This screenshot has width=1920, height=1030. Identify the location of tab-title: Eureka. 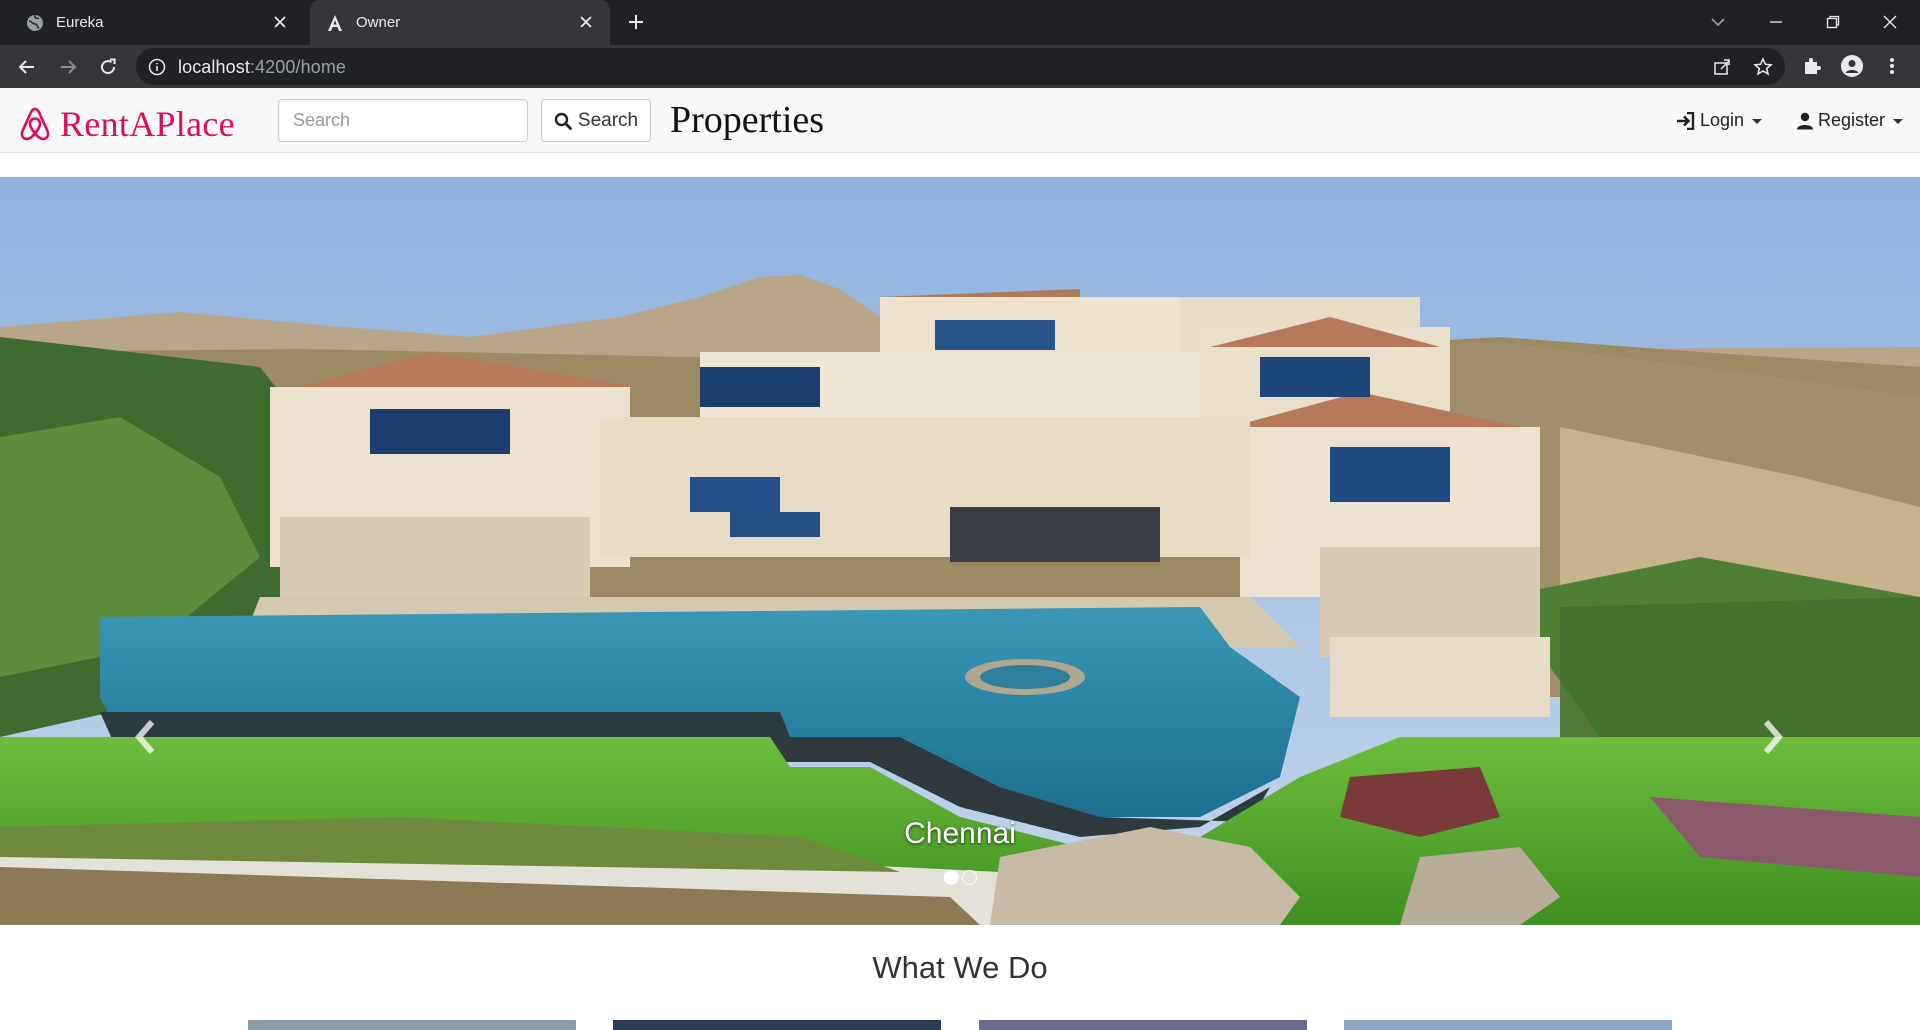
(80, 22).